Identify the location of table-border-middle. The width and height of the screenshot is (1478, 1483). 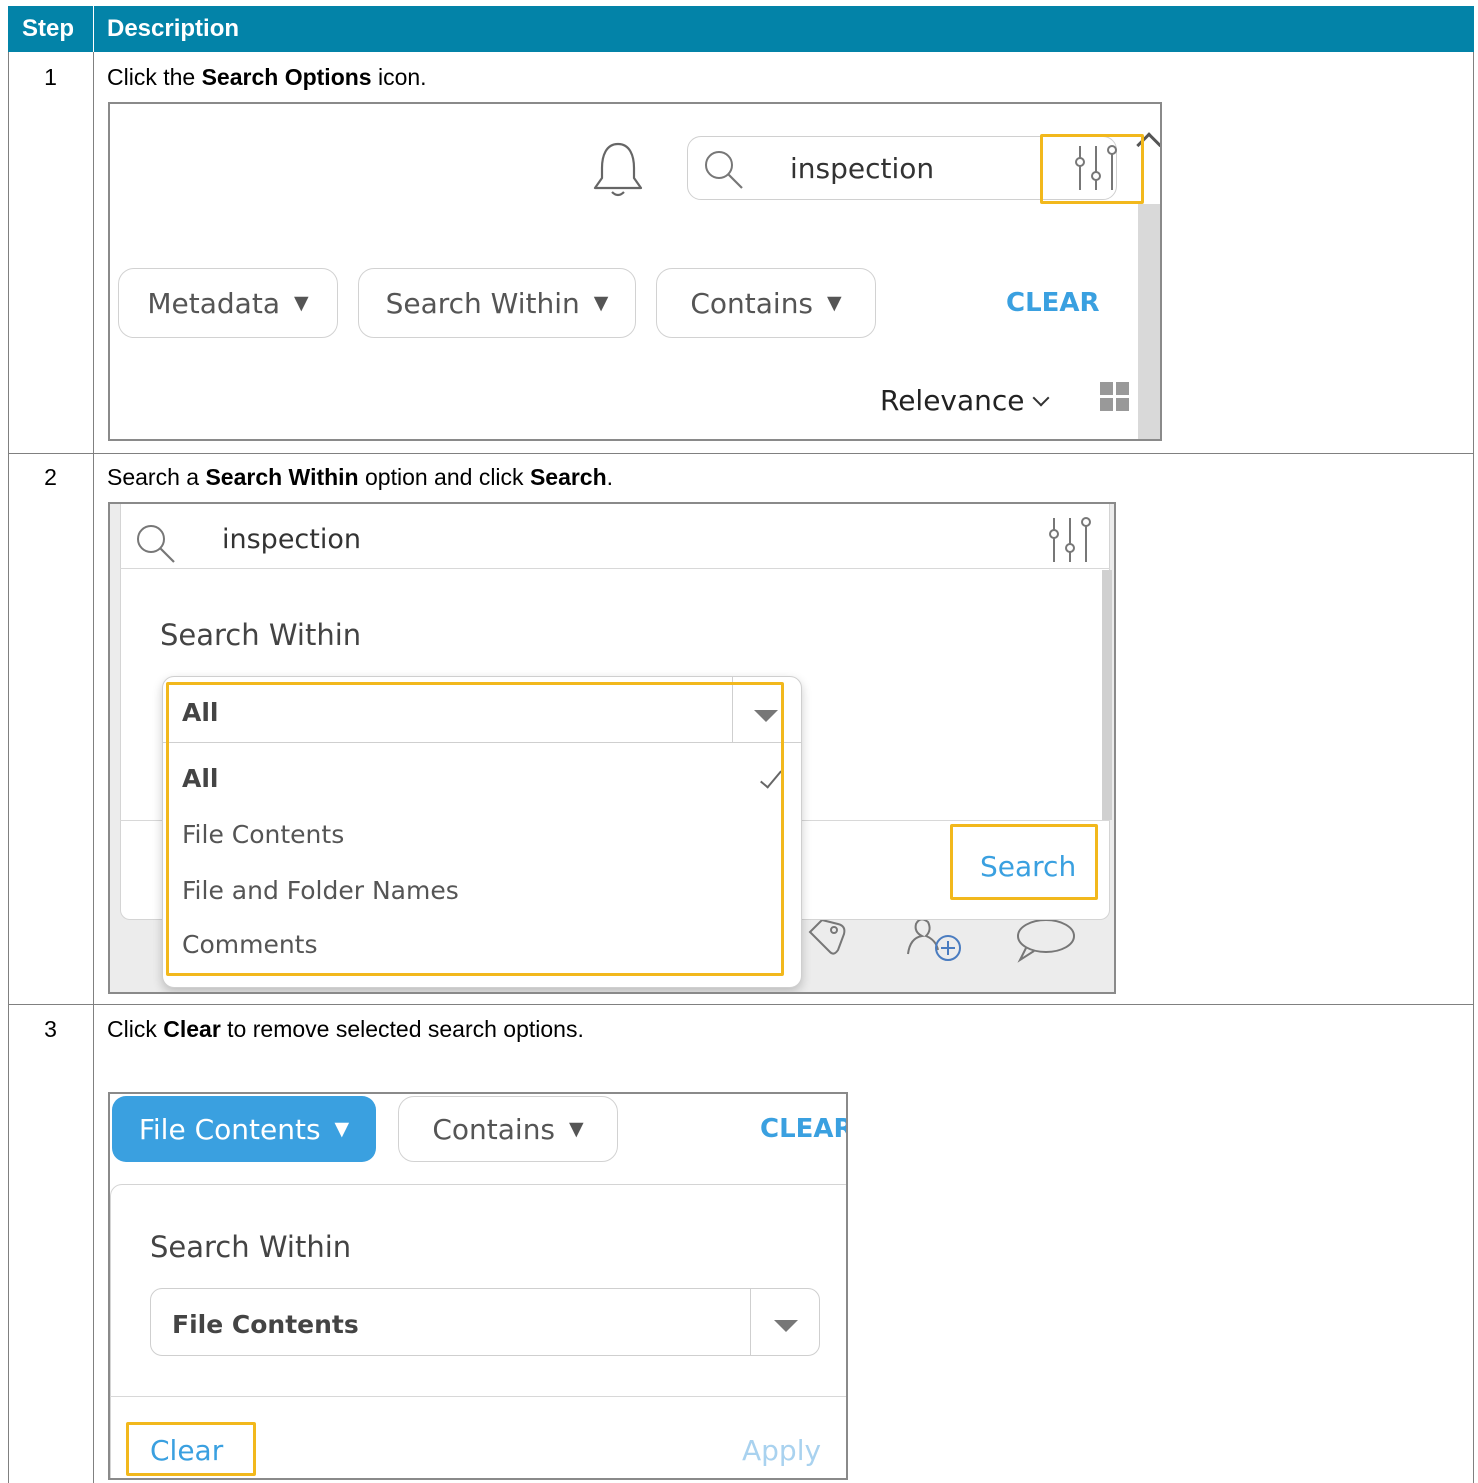
(93, 767).